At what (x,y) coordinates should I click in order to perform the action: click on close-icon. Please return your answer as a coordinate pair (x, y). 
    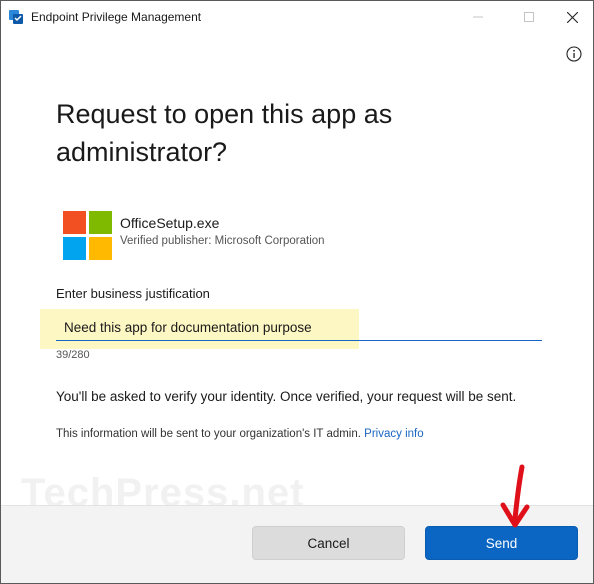
    Looking at the image, I should click on (572, 17).